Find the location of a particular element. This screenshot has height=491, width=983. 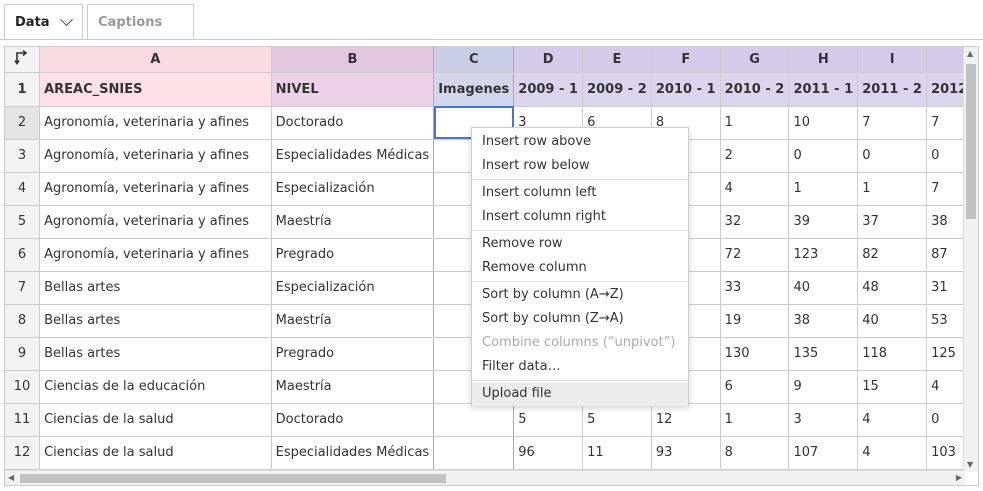

row-number: 10 is located at coordinates (23, 387).